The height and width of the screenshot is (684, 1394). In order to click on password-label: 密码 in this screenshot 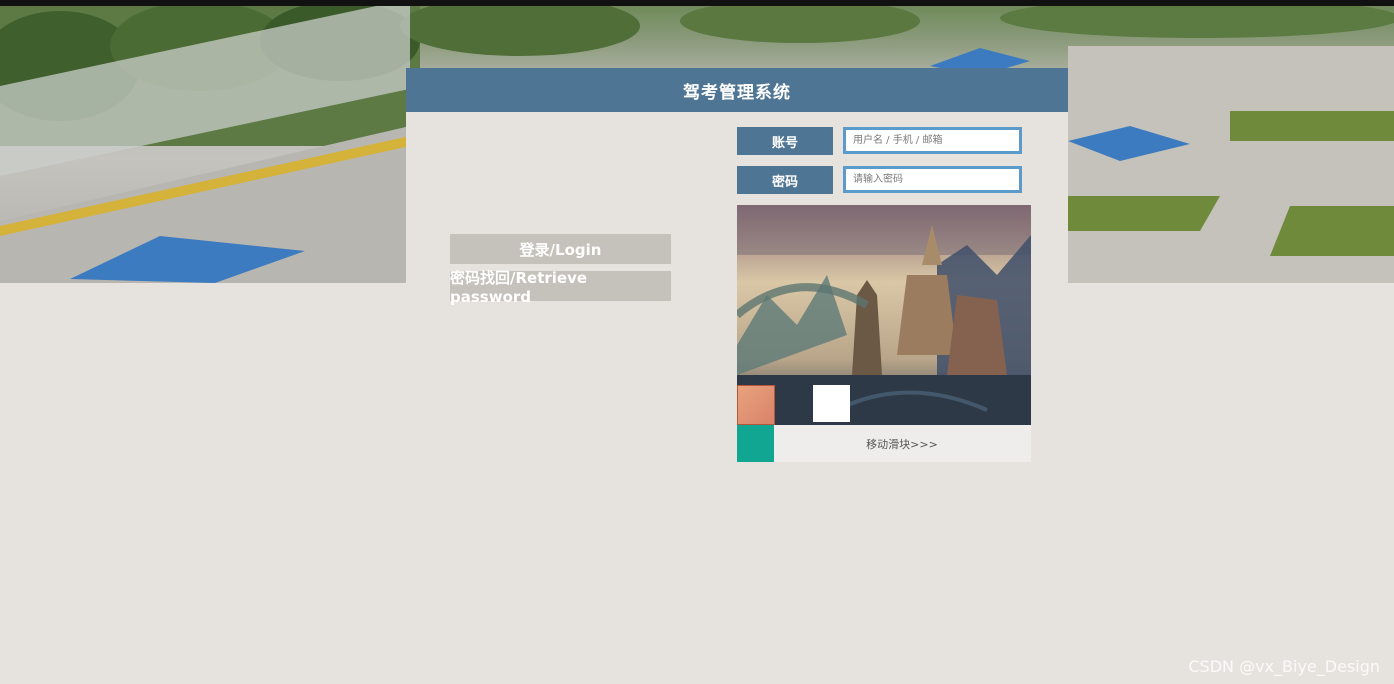, I will do `click(785, 180)`.